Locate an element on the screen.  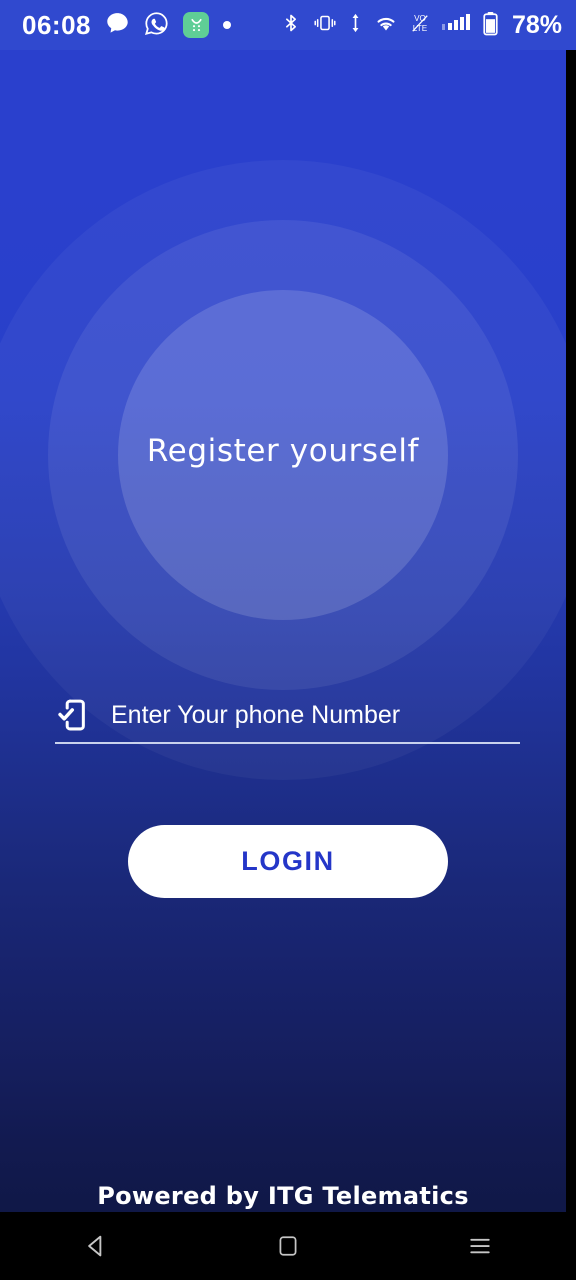
green-app-icon is located at coordinates (196, 25).